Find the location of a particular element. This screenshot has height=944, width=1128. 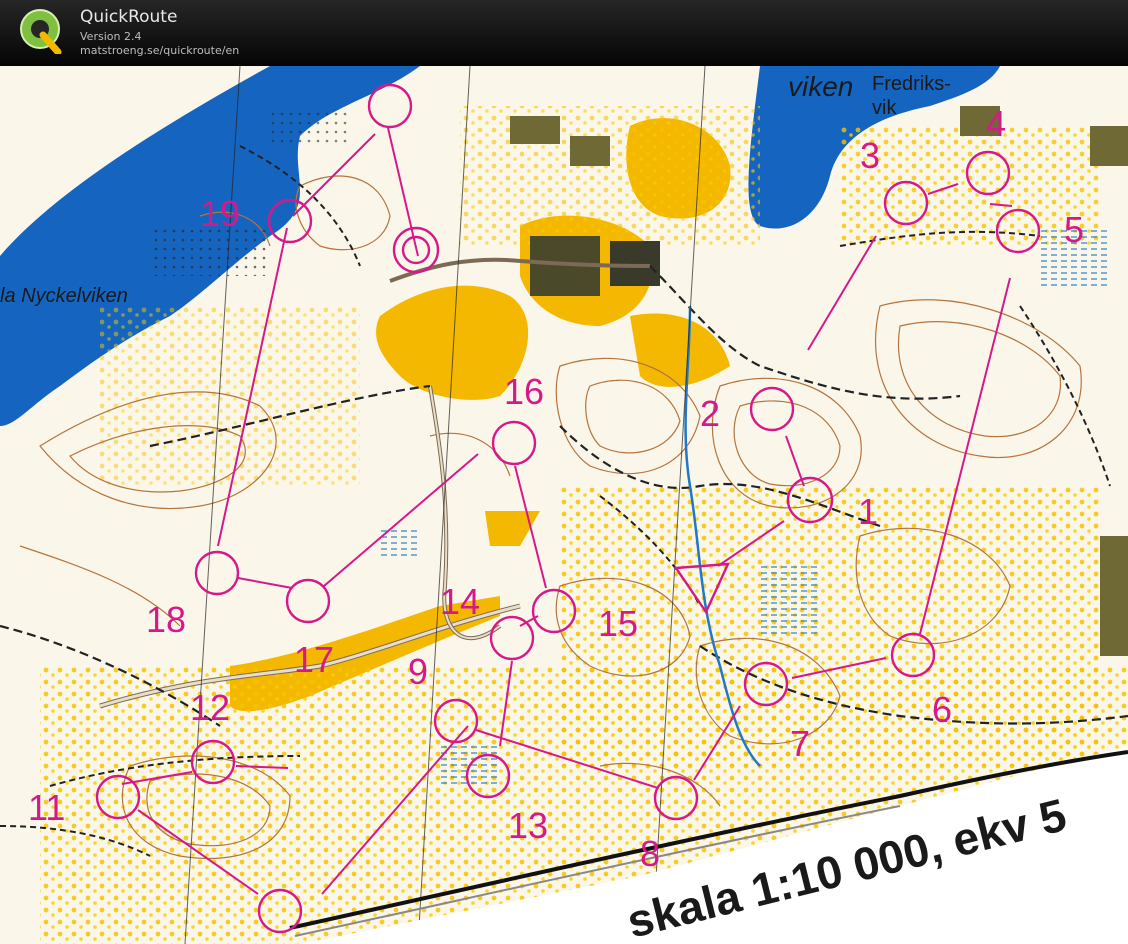

control-number-16: 16 is located at coordinates (524, 391).